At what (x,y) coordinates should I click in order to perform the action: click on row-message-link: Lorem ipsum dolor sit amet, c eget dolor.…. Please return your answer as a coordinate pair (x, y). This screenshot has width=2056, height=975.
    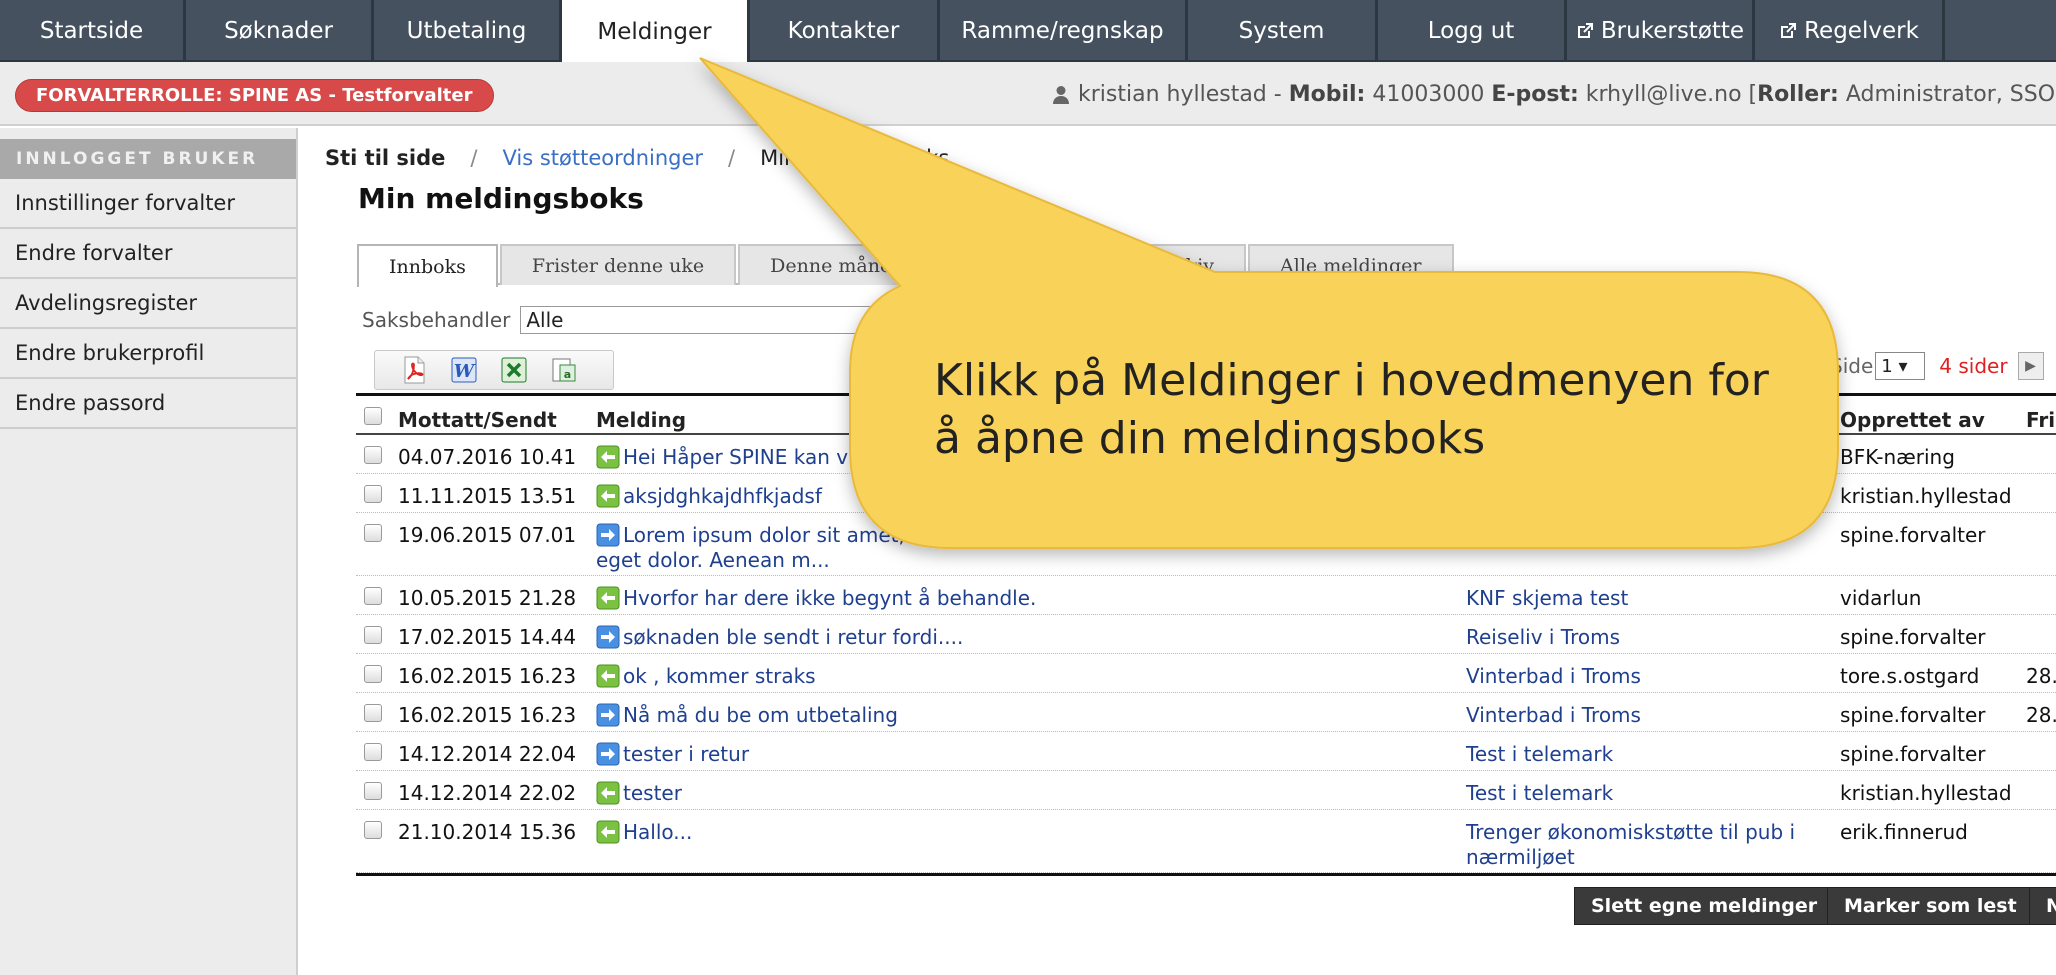
    Looking at the image, I should click on (759, 548).